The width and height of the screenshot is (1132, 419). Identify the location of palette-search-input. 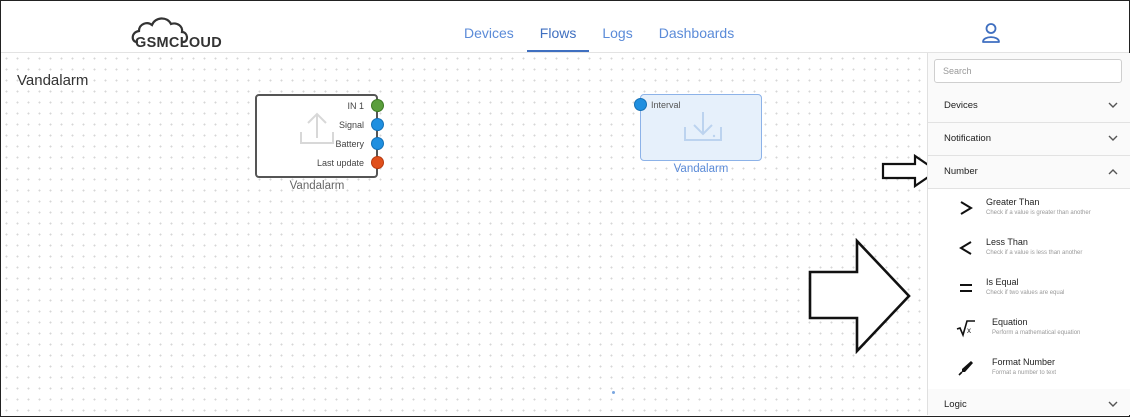
(1028, 71).